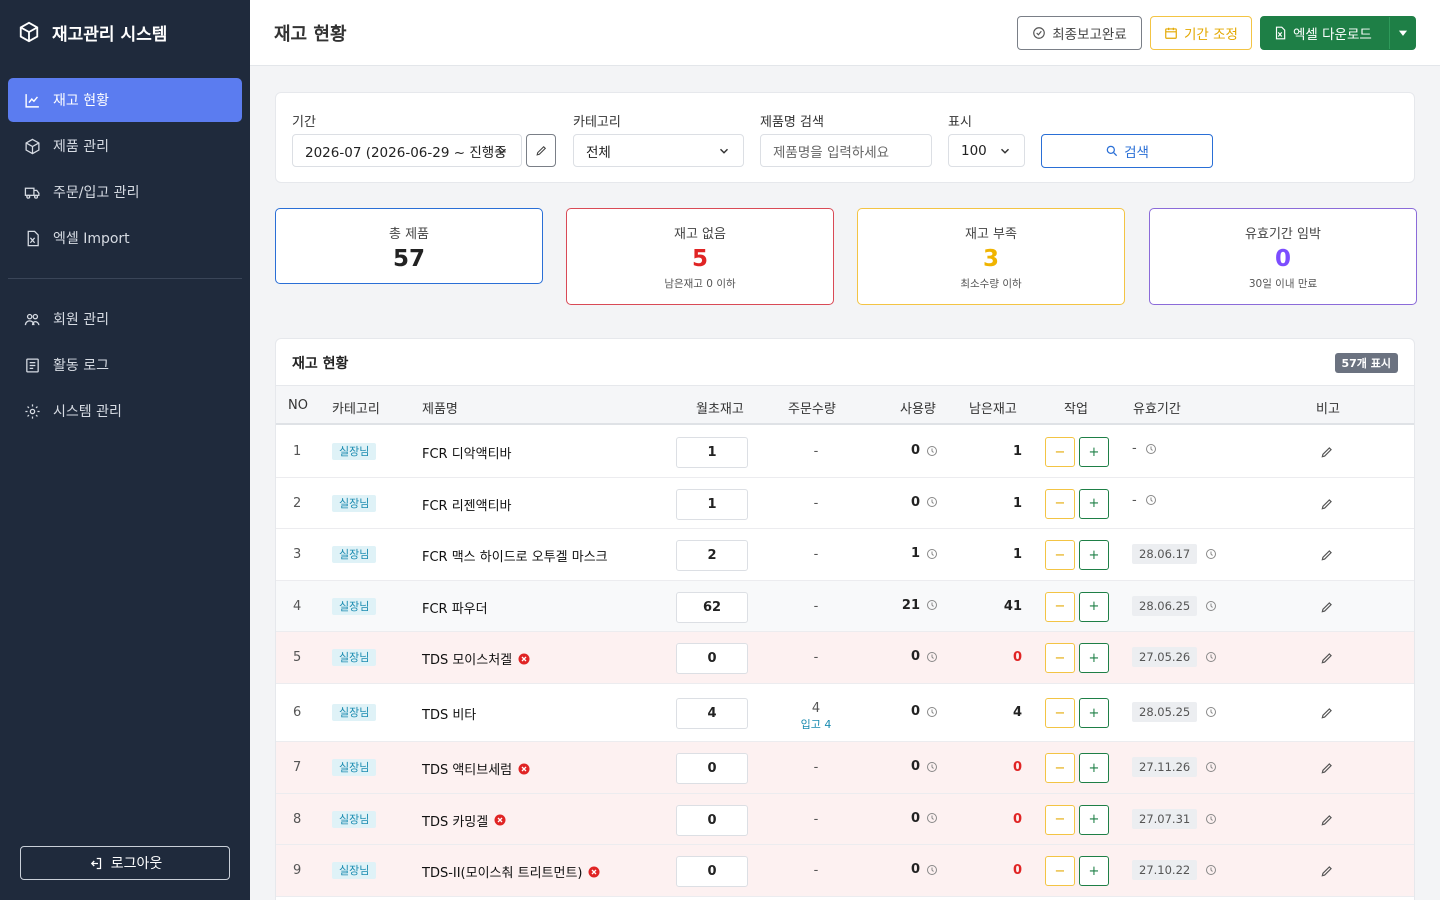 The image size is (1440, 900). What do you see at coordinates (297, 819) in the screenshot?
I see `row-no: 8` at bounding box center [297, 819].